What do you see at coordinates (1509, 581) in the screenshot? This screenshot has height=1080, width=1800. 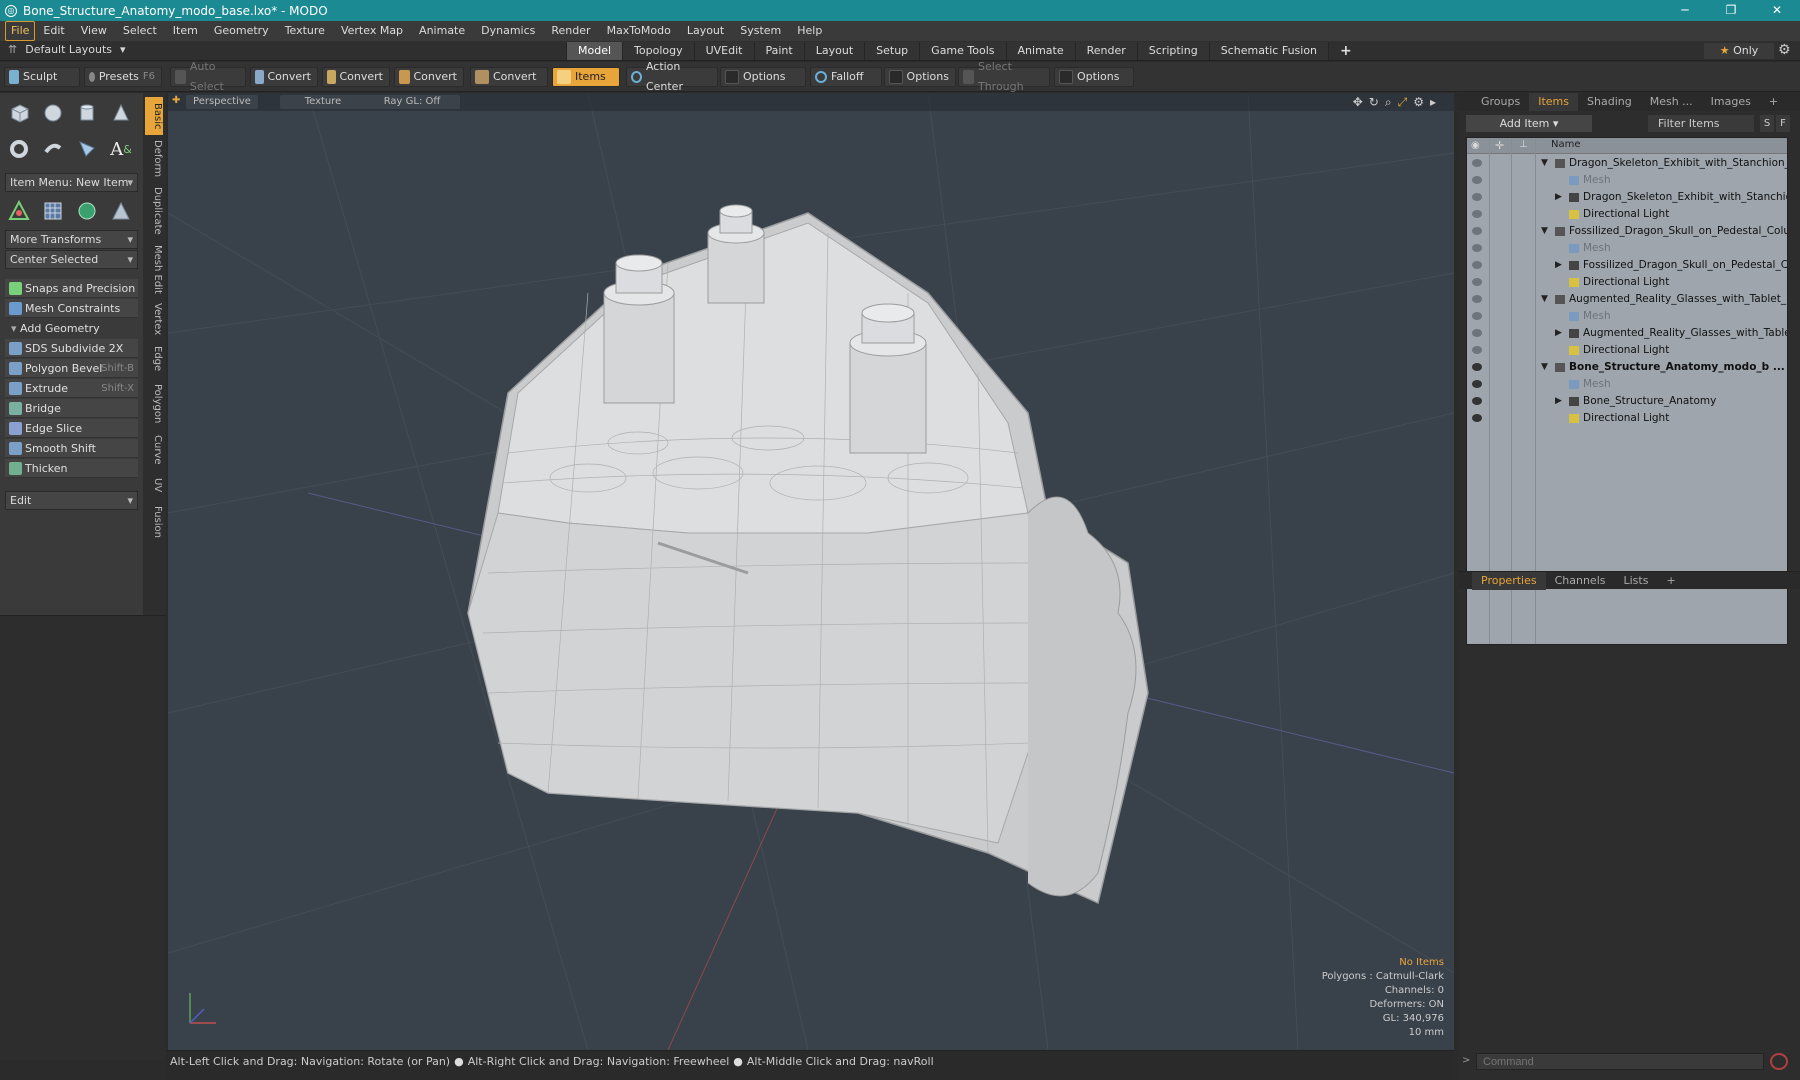 I see `tab-properties: Properties` at bounding box center [1509, 581].